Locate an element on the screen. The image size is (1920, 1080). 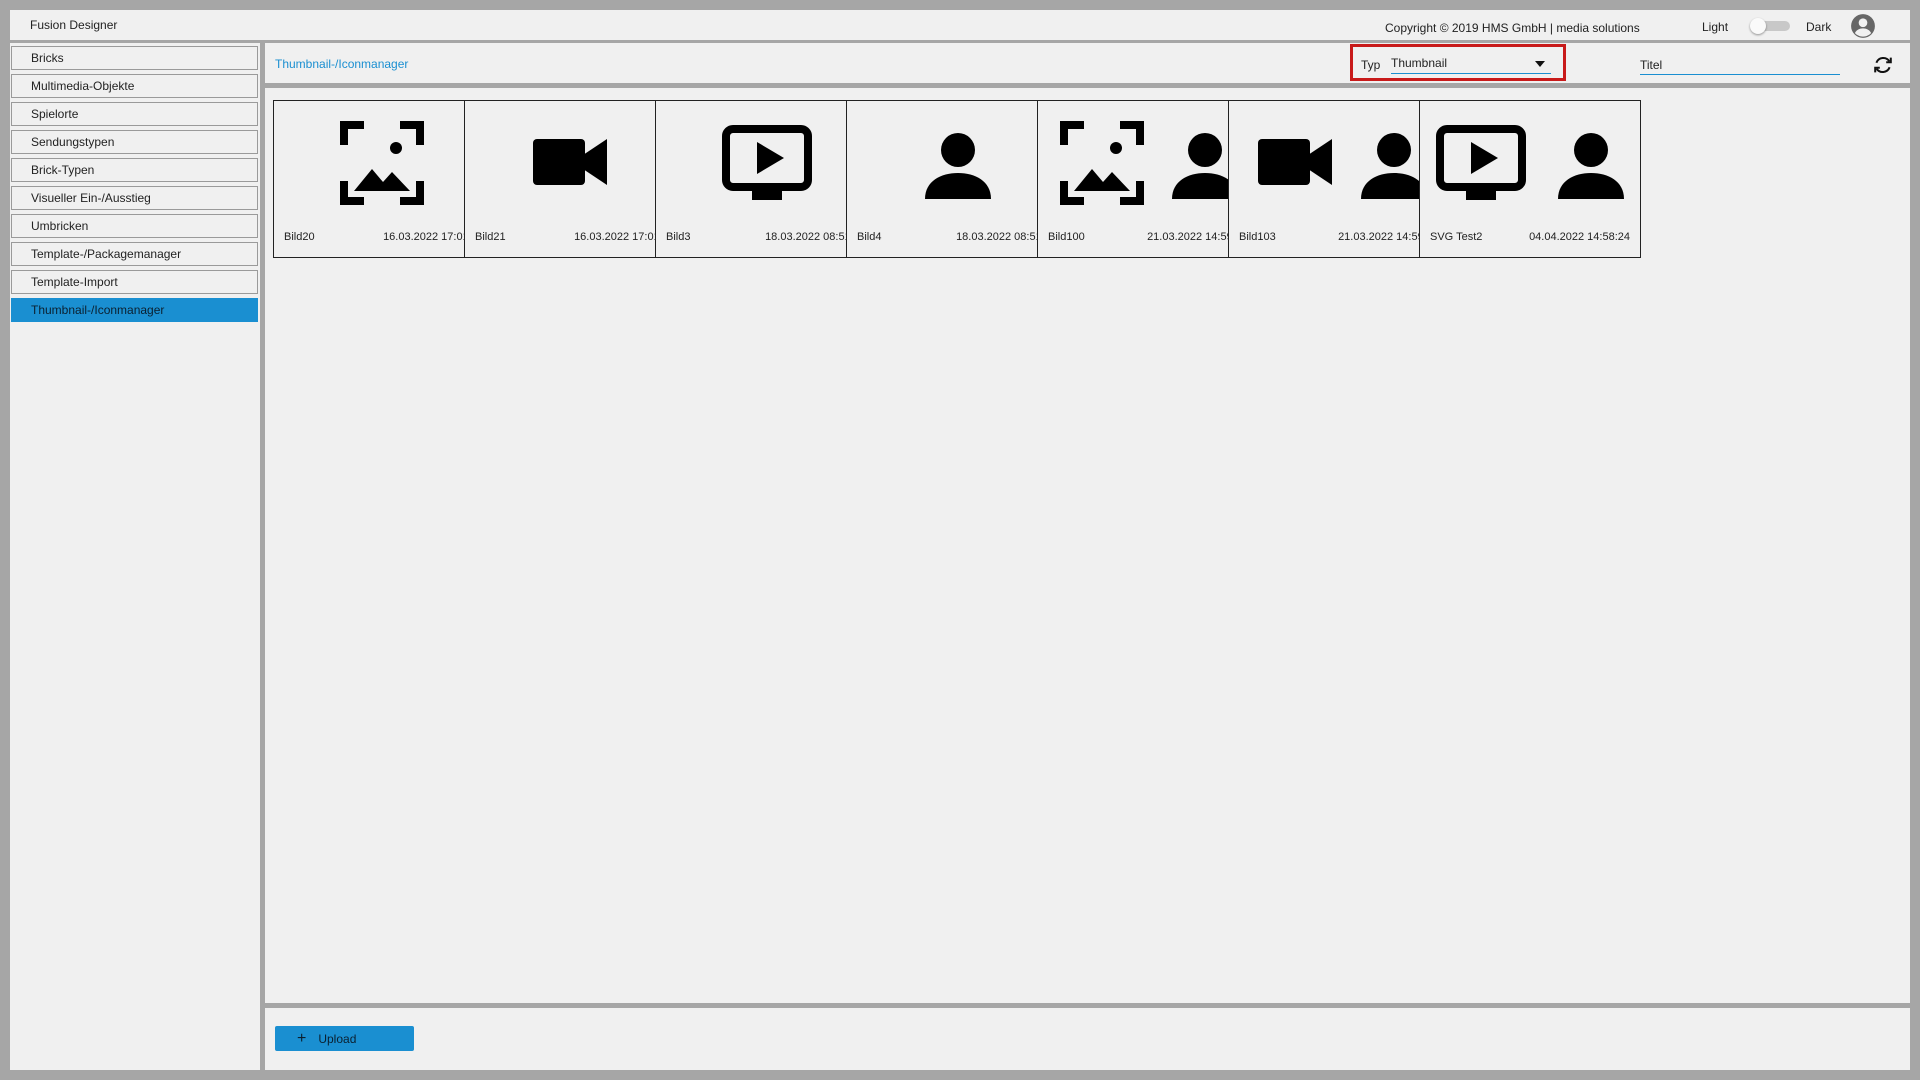
thumbnail-card: Bild20 16.03.2022 17:01:12 is located at coordinates (384, 179).